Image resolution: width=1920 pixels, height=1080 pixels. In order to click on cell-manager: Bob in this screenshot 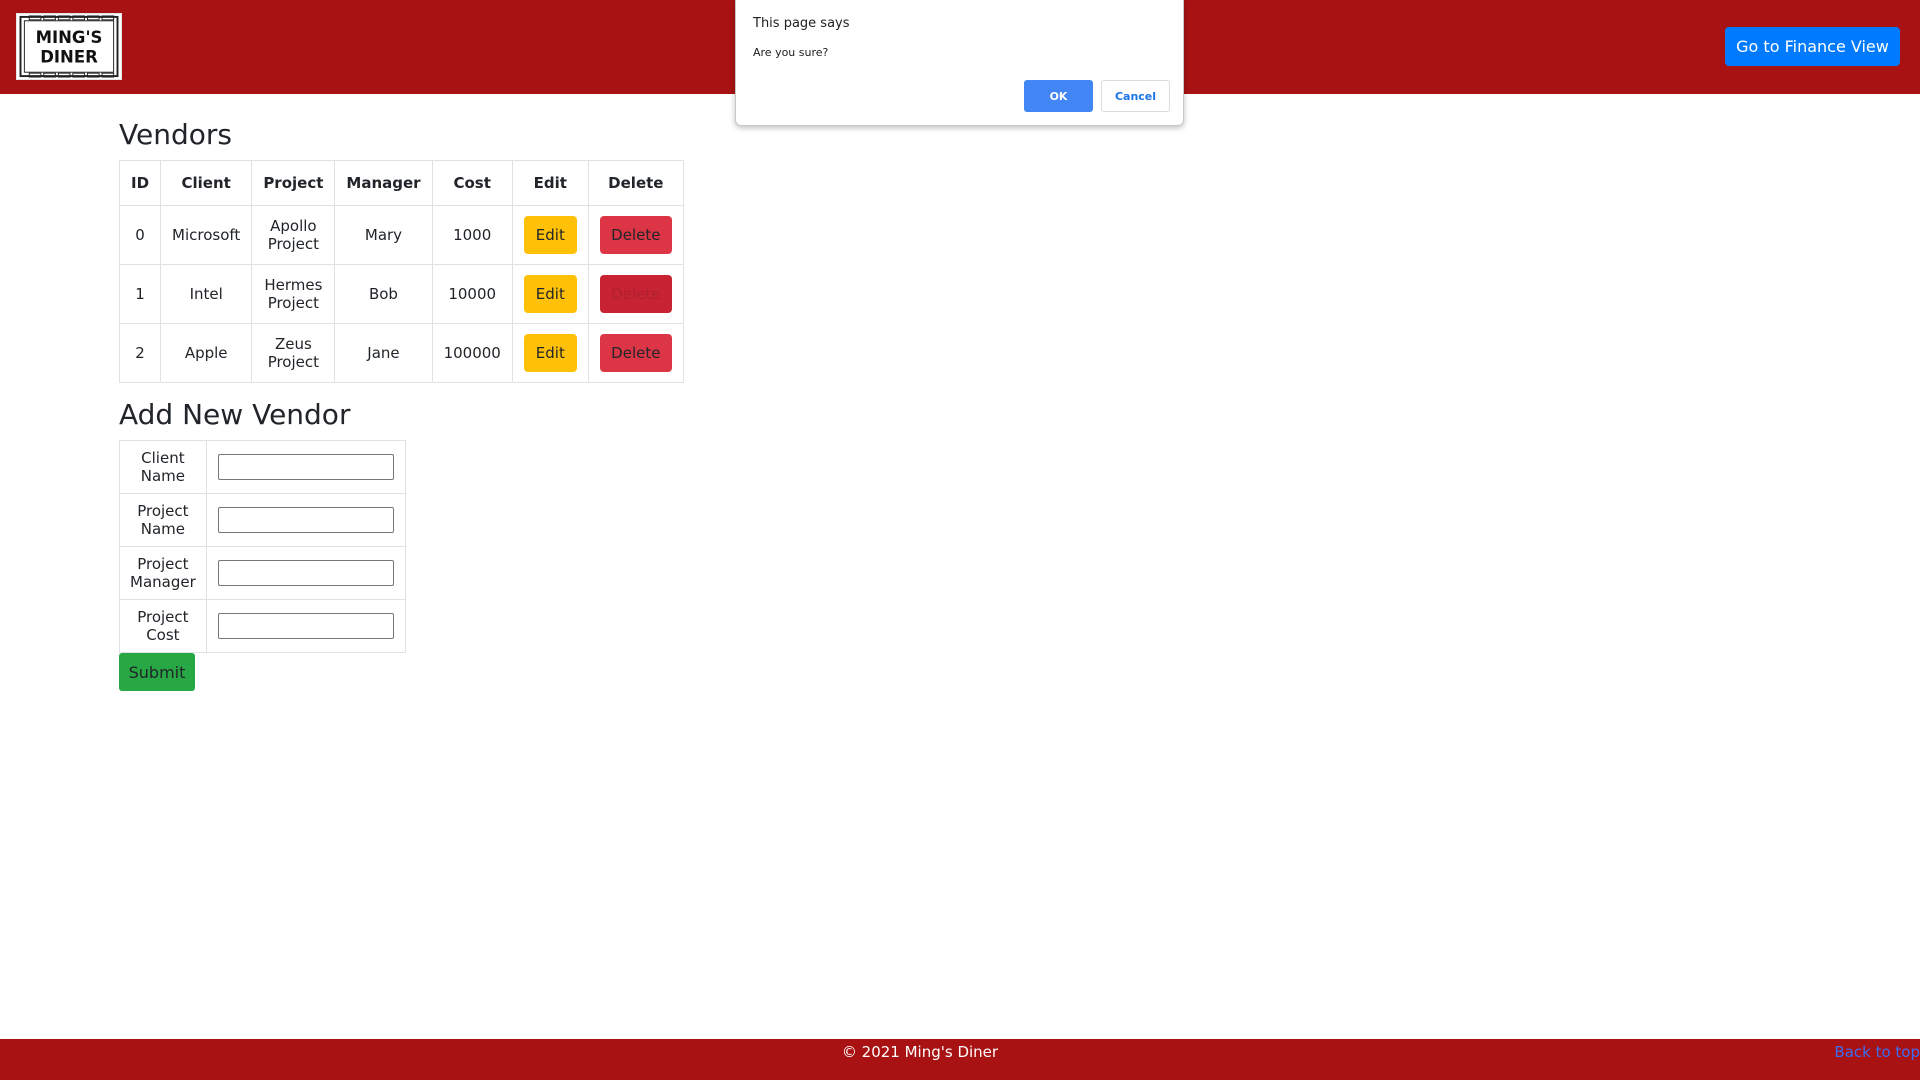, I will do `click(383, 294)`.